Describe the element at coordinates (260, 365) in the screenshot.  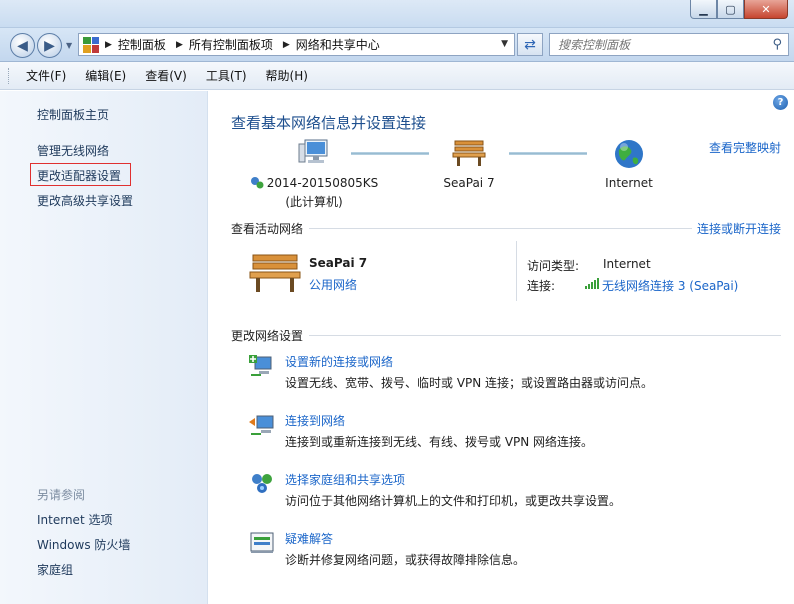
I see `new-connection-icon` at that location.